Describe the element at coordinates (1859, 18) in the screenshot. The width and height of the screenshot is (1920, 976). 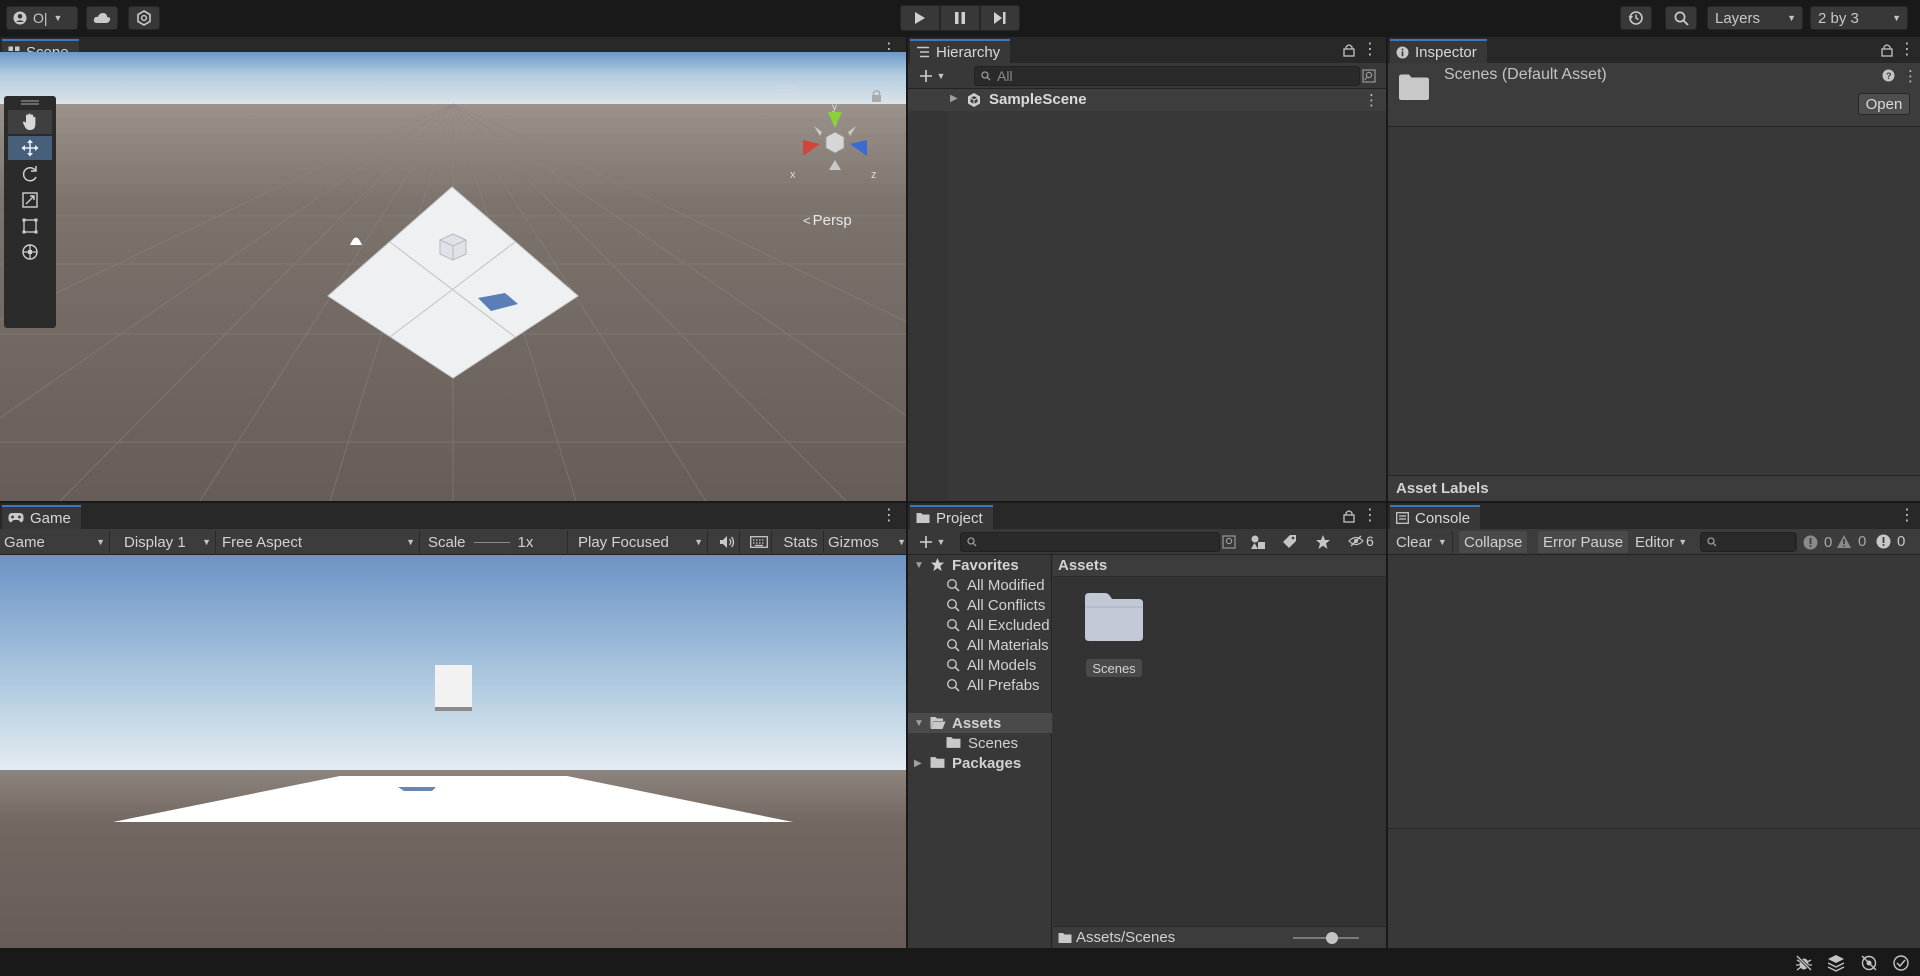
I see `layout-dropdown: 2 by 3 ▼` at that location.